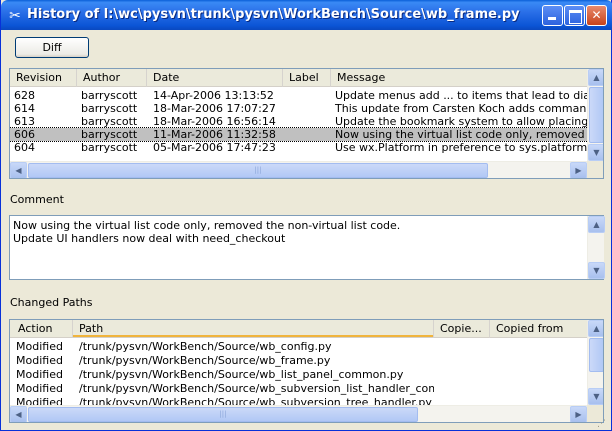  I want to click on comment-vscrollbar: ▲ ▼, so click(596, 247).